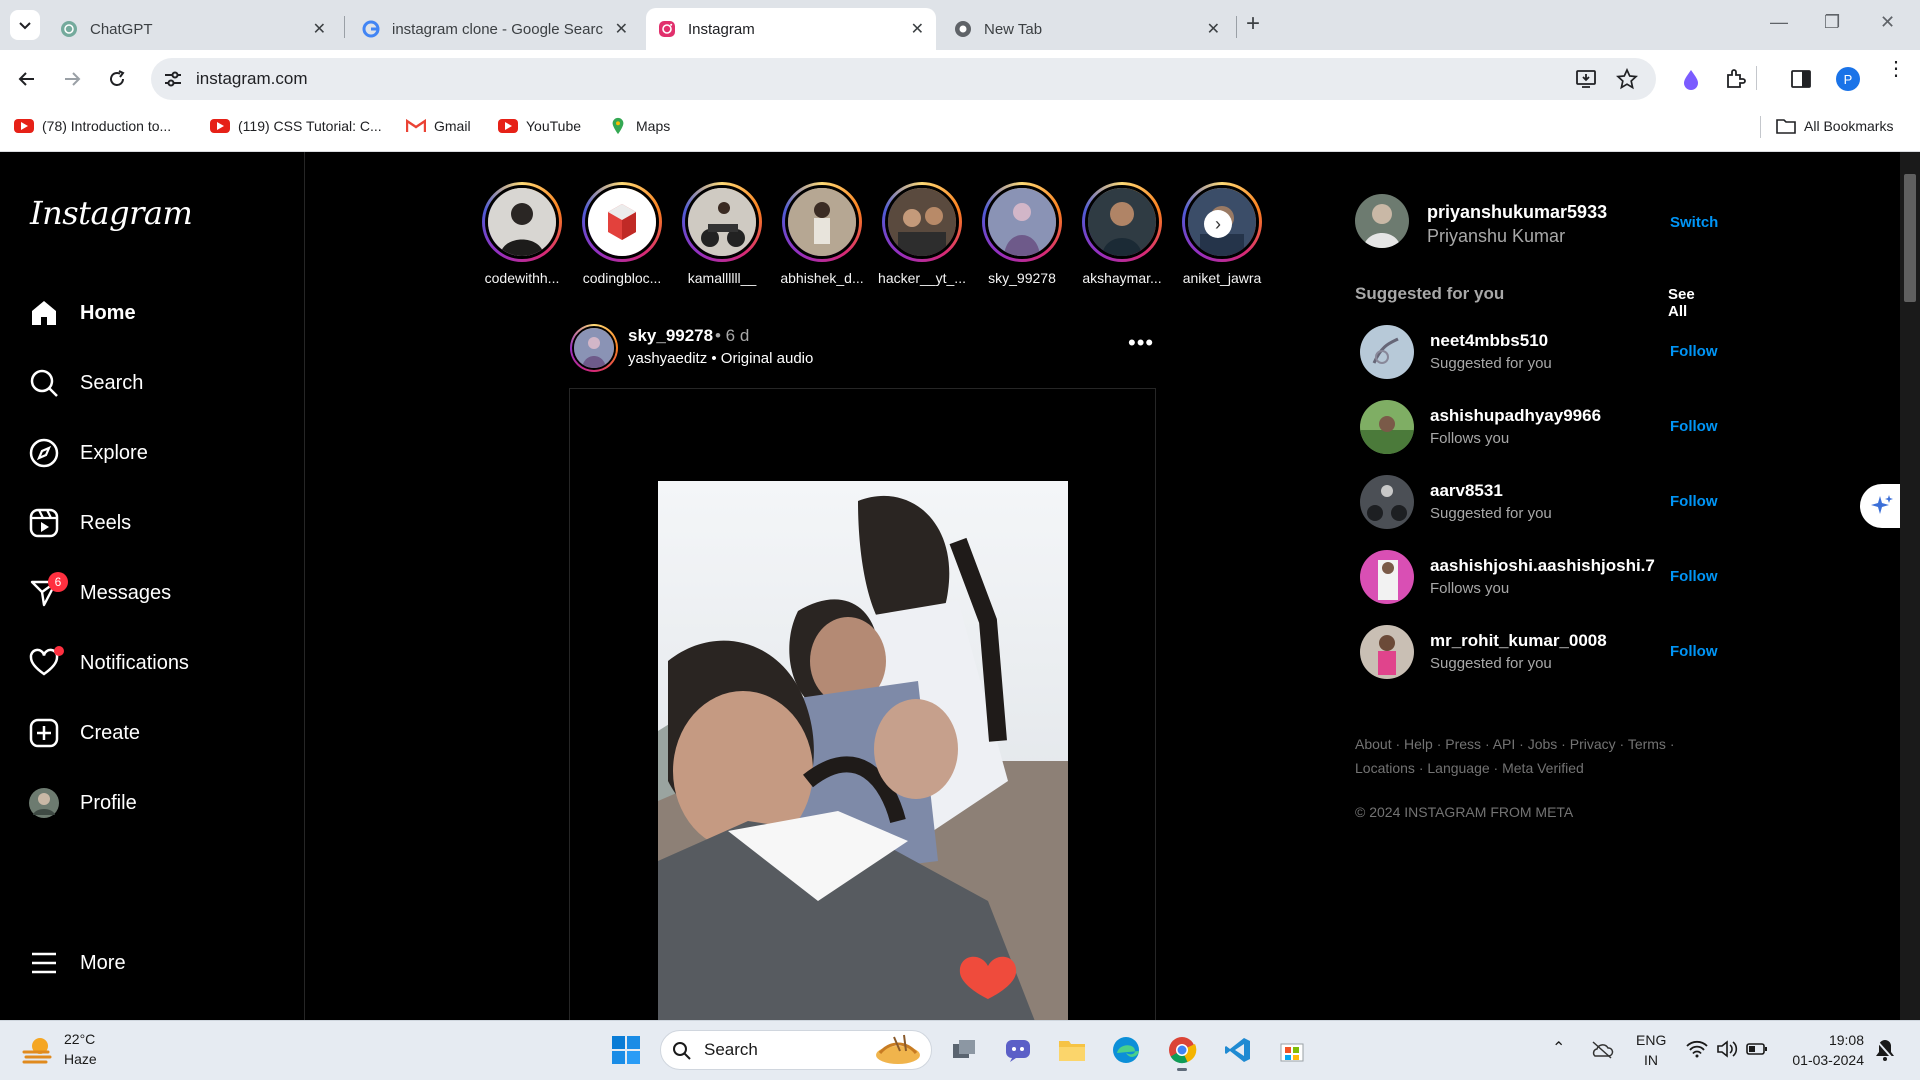  I want to click on extensions-icon, so click(1735, 79).